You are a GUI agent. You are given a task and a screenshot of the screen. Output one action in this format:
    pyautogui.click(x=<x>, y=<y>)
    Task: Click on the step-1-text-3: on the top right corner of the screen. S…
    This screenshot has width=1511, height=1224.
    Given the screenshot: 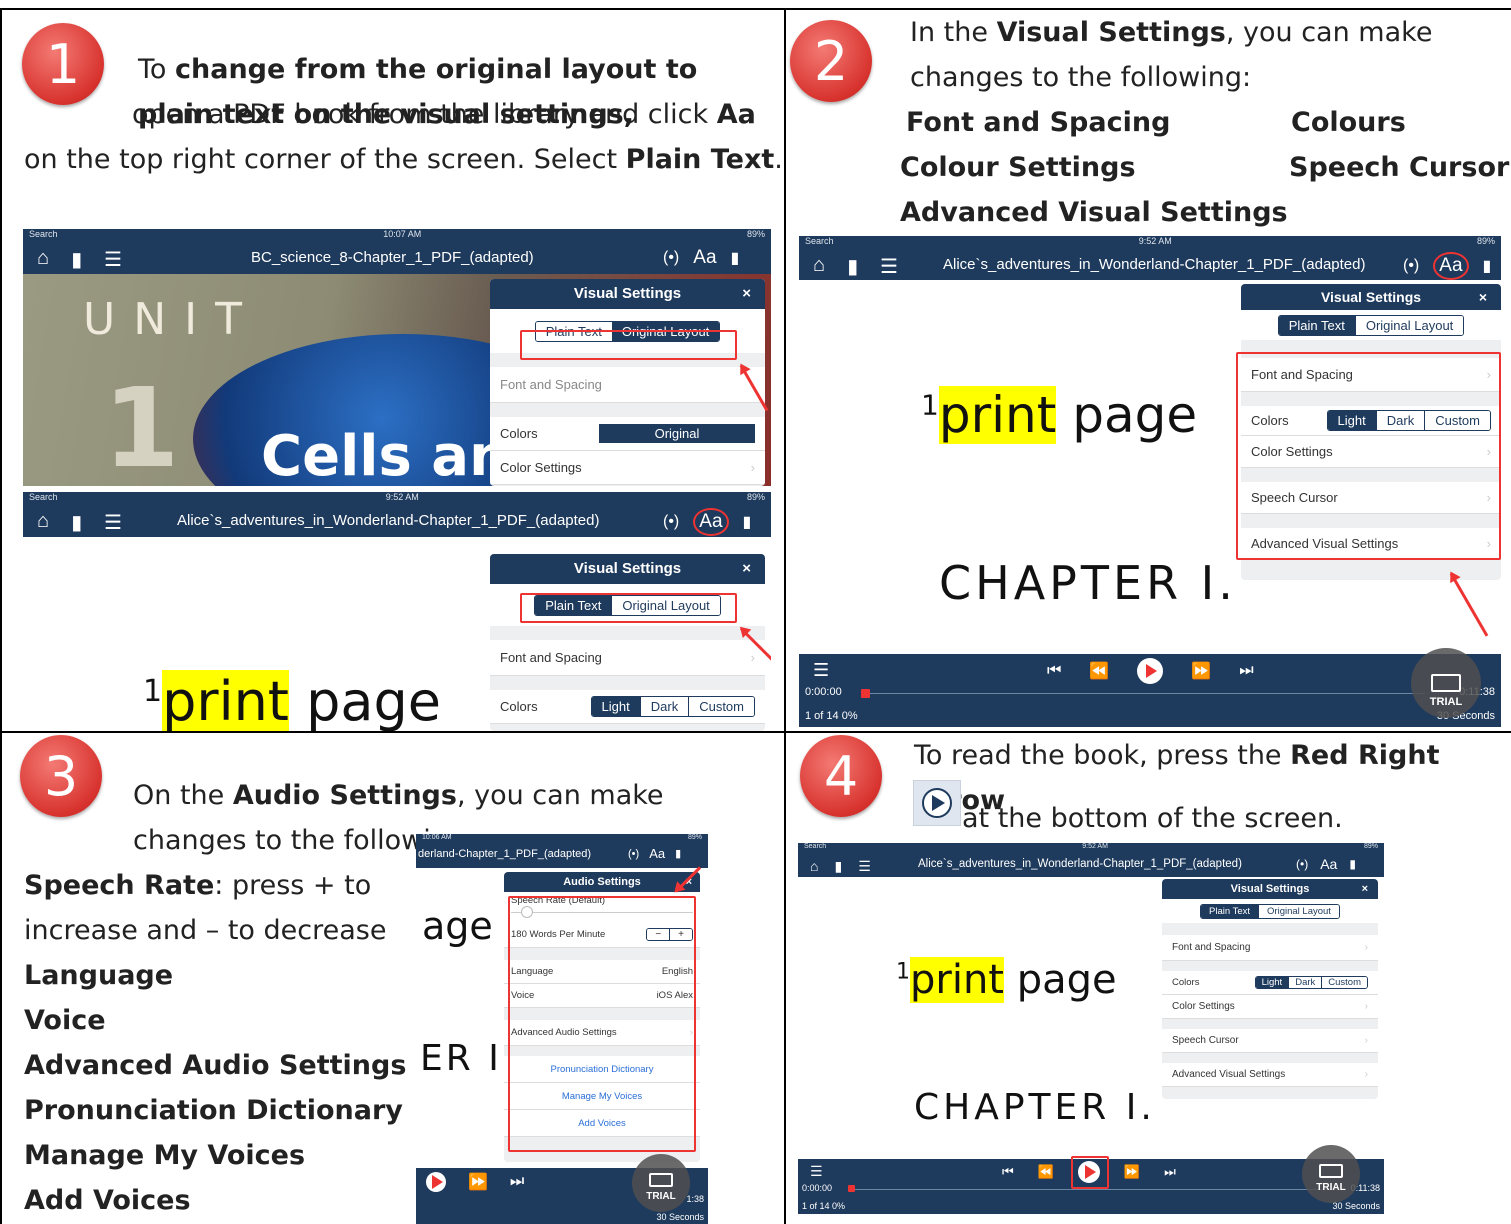 What is the action you would take?
    pyautogui.click(x=325, y=159)
    